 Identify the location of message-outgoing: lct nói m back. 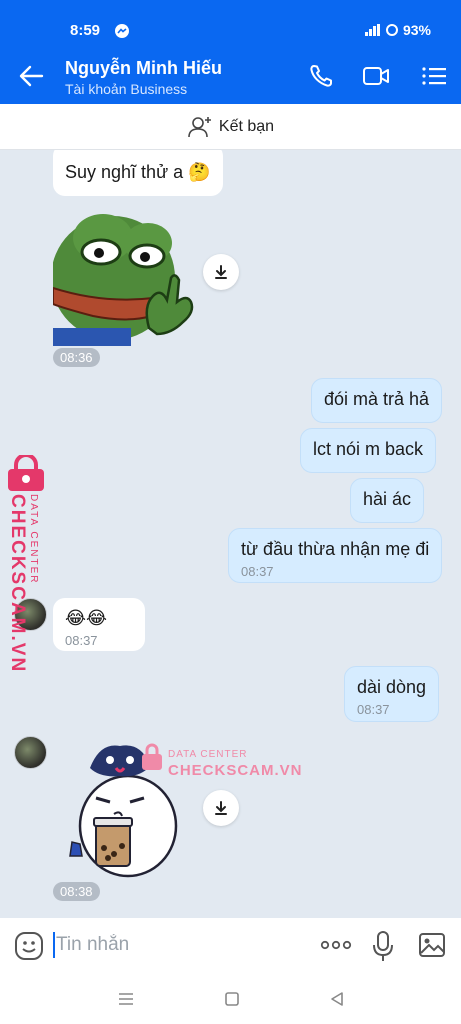
(368, 450).